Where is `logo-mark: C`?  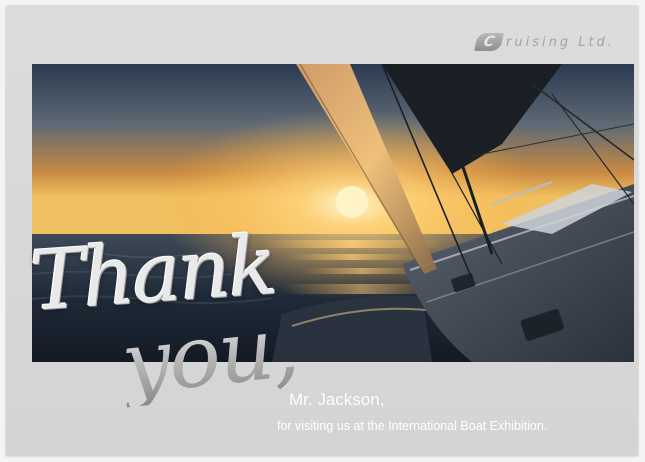
logo-mark: C is located at coordinates (489, 42).